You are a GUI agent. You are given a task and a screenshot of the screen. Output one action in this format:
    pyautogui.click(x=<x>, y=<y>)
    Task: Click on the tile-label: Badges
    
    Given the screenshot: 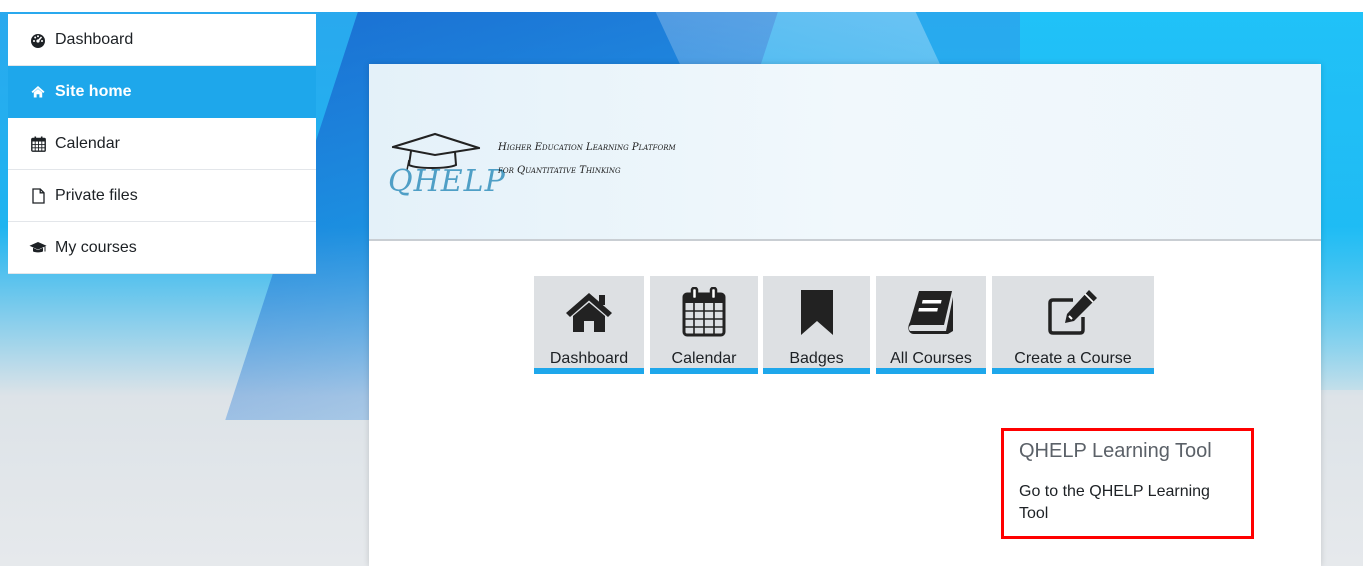 What is the action you would take?
    pyautogui.click(x=816, y=358)
    